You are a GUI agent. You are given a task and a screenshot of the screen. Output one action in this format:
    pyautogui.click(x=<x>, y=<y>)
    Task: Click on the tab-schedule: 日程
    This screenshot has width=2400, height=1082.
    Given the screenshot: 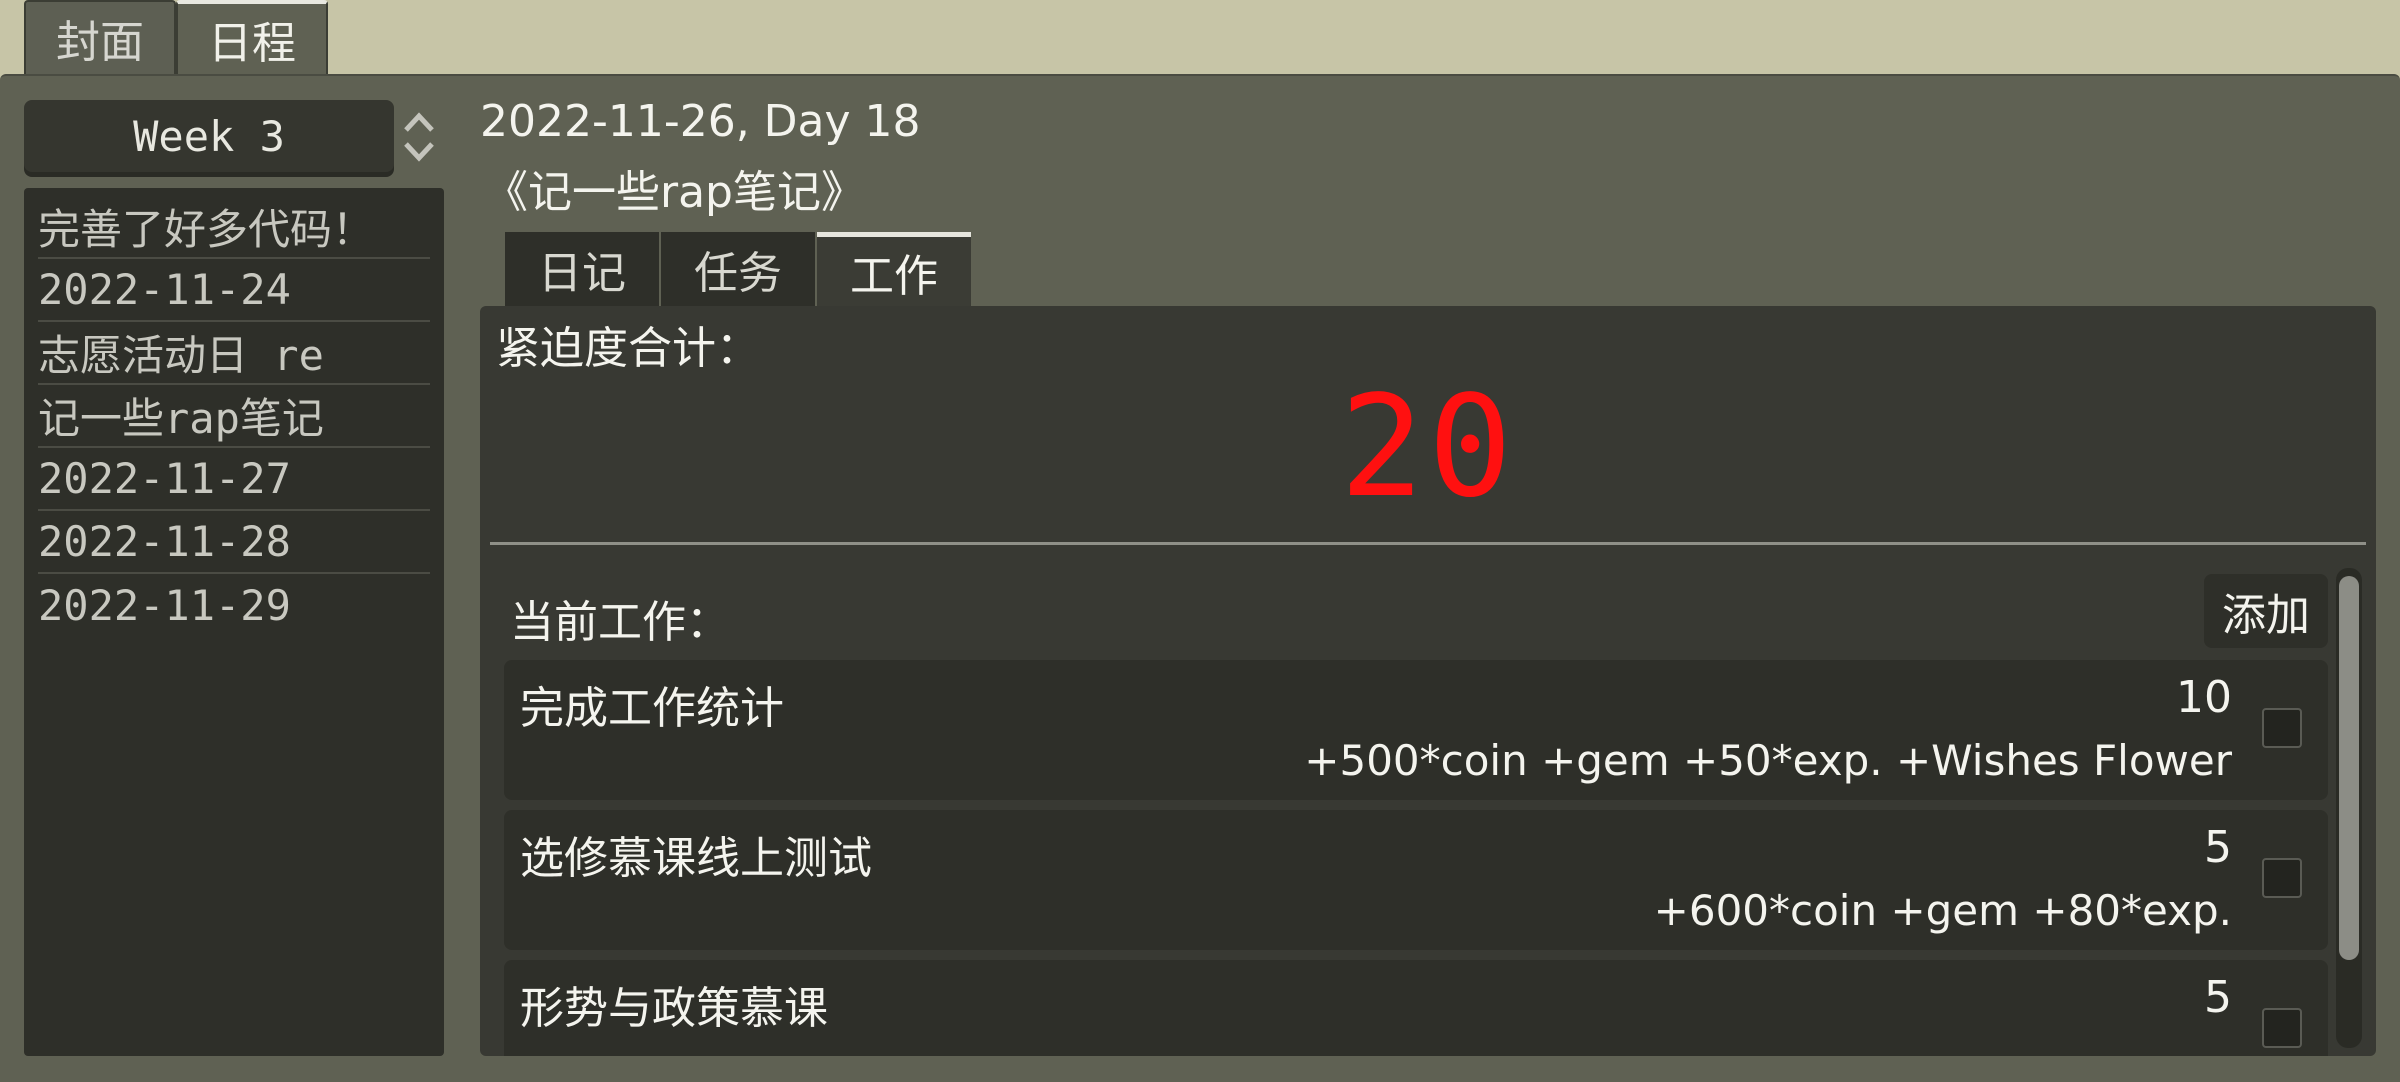 What is the action you would take?
    pyautogui.click(x=252, y=37)
    